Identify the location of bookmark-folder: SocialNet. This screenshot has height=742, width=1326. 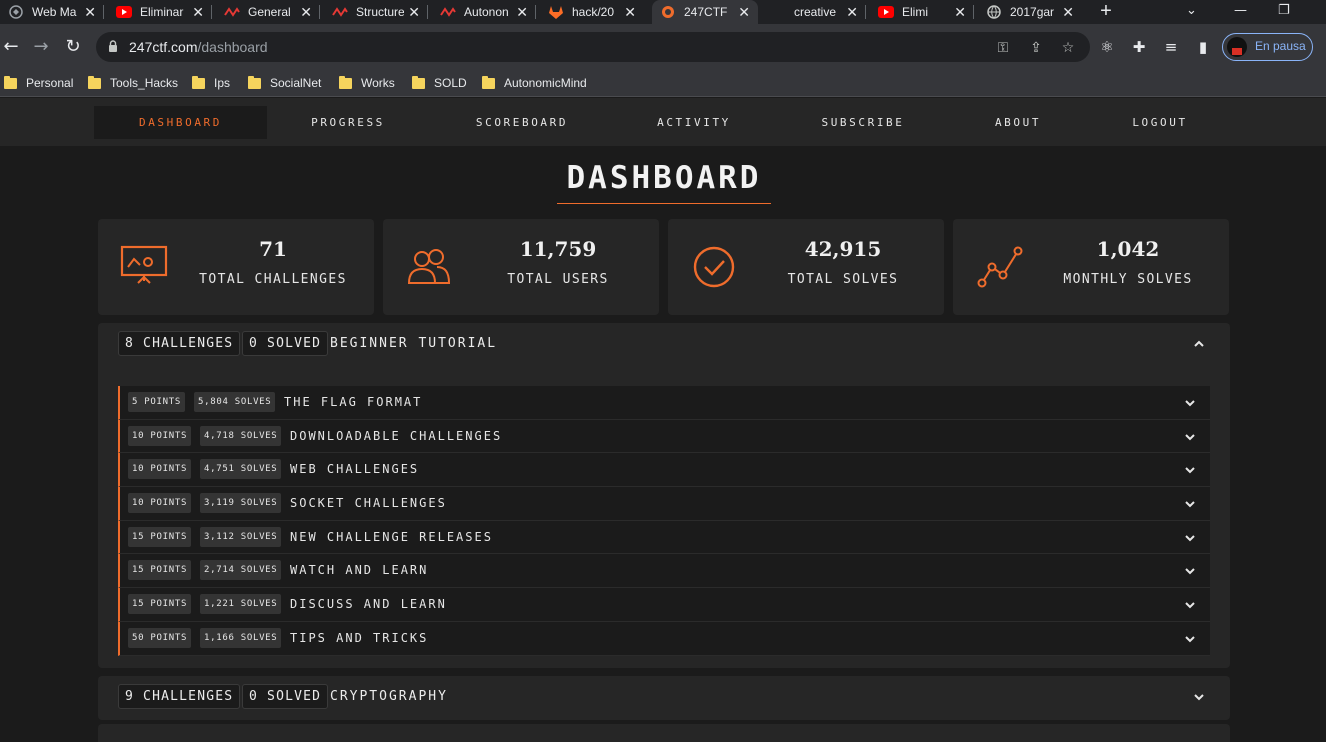
(284, 83).